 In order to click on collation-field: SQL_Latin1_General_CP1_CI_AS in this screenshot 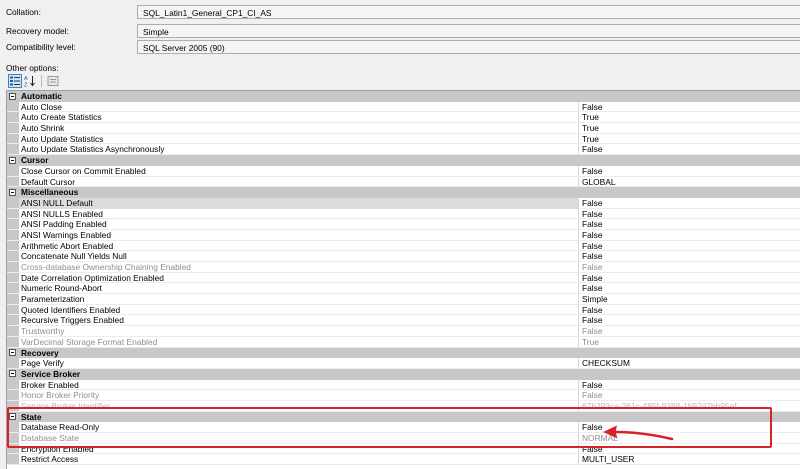, I will do `click(468, 12)`.